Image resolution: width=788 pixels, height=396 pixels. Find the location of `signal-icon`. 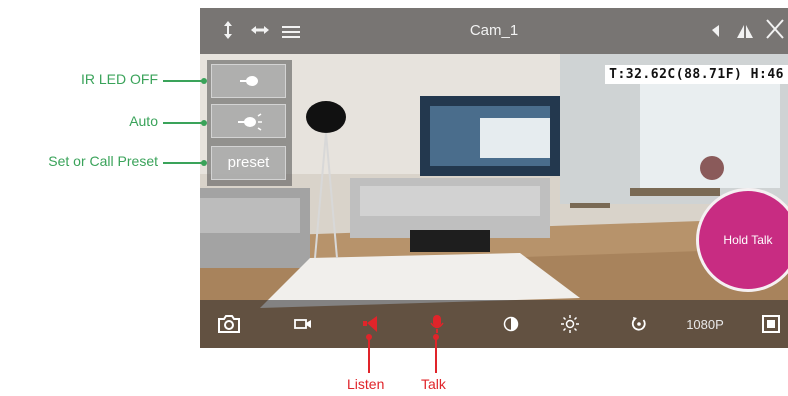

signal-icon is located at coordinates (745, 33).